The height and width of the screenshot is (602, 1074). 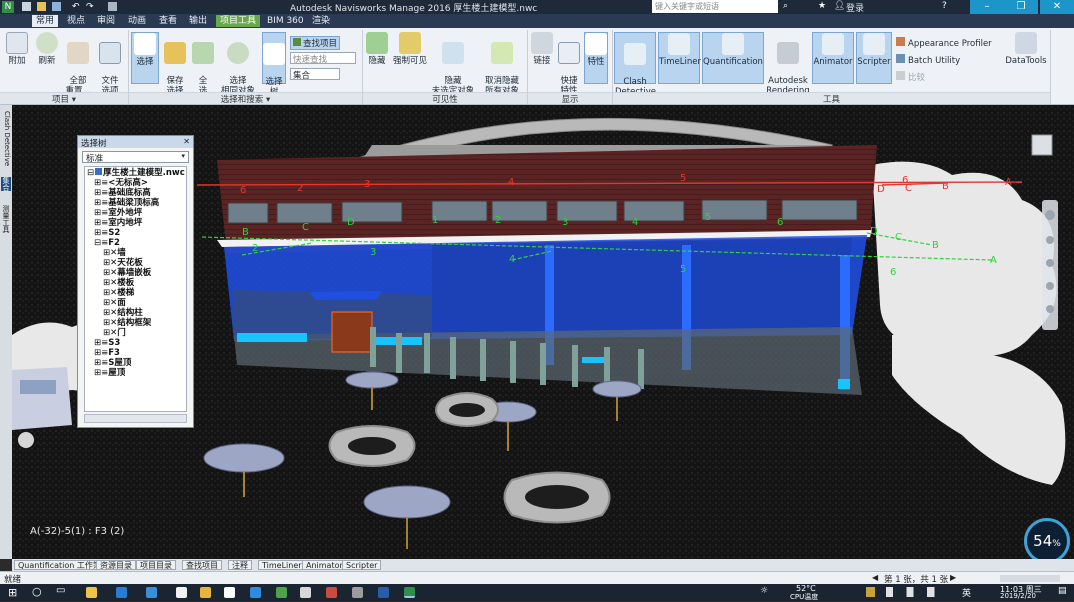 I want to click on group-visibility-label: 可见性, so click(x=445, y=98).